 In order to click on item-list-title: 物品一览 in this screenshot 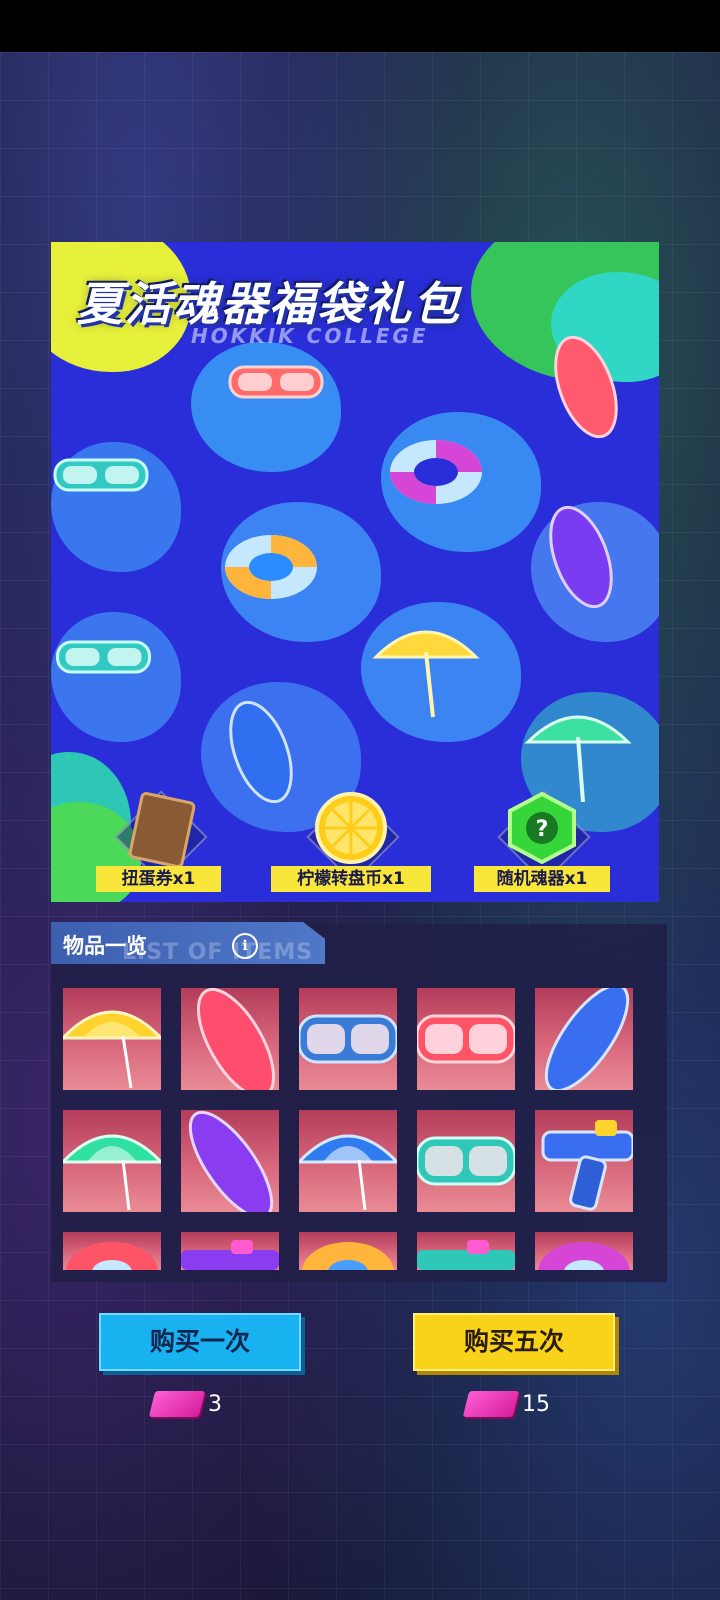, I will do `click(105, 946)`.